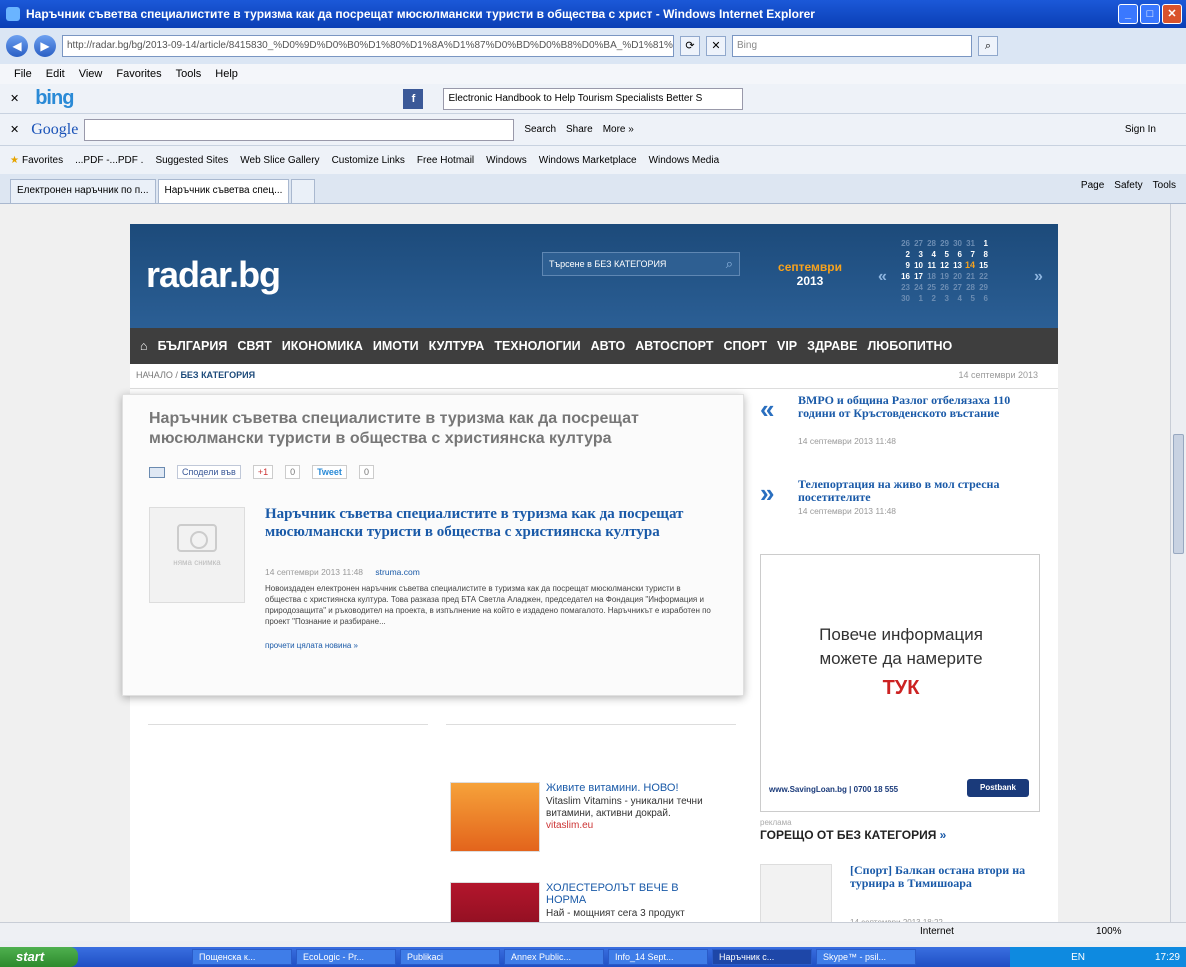 The image size is (1186, 967). I want to click on scroll-thumb, so click(1178, 494).